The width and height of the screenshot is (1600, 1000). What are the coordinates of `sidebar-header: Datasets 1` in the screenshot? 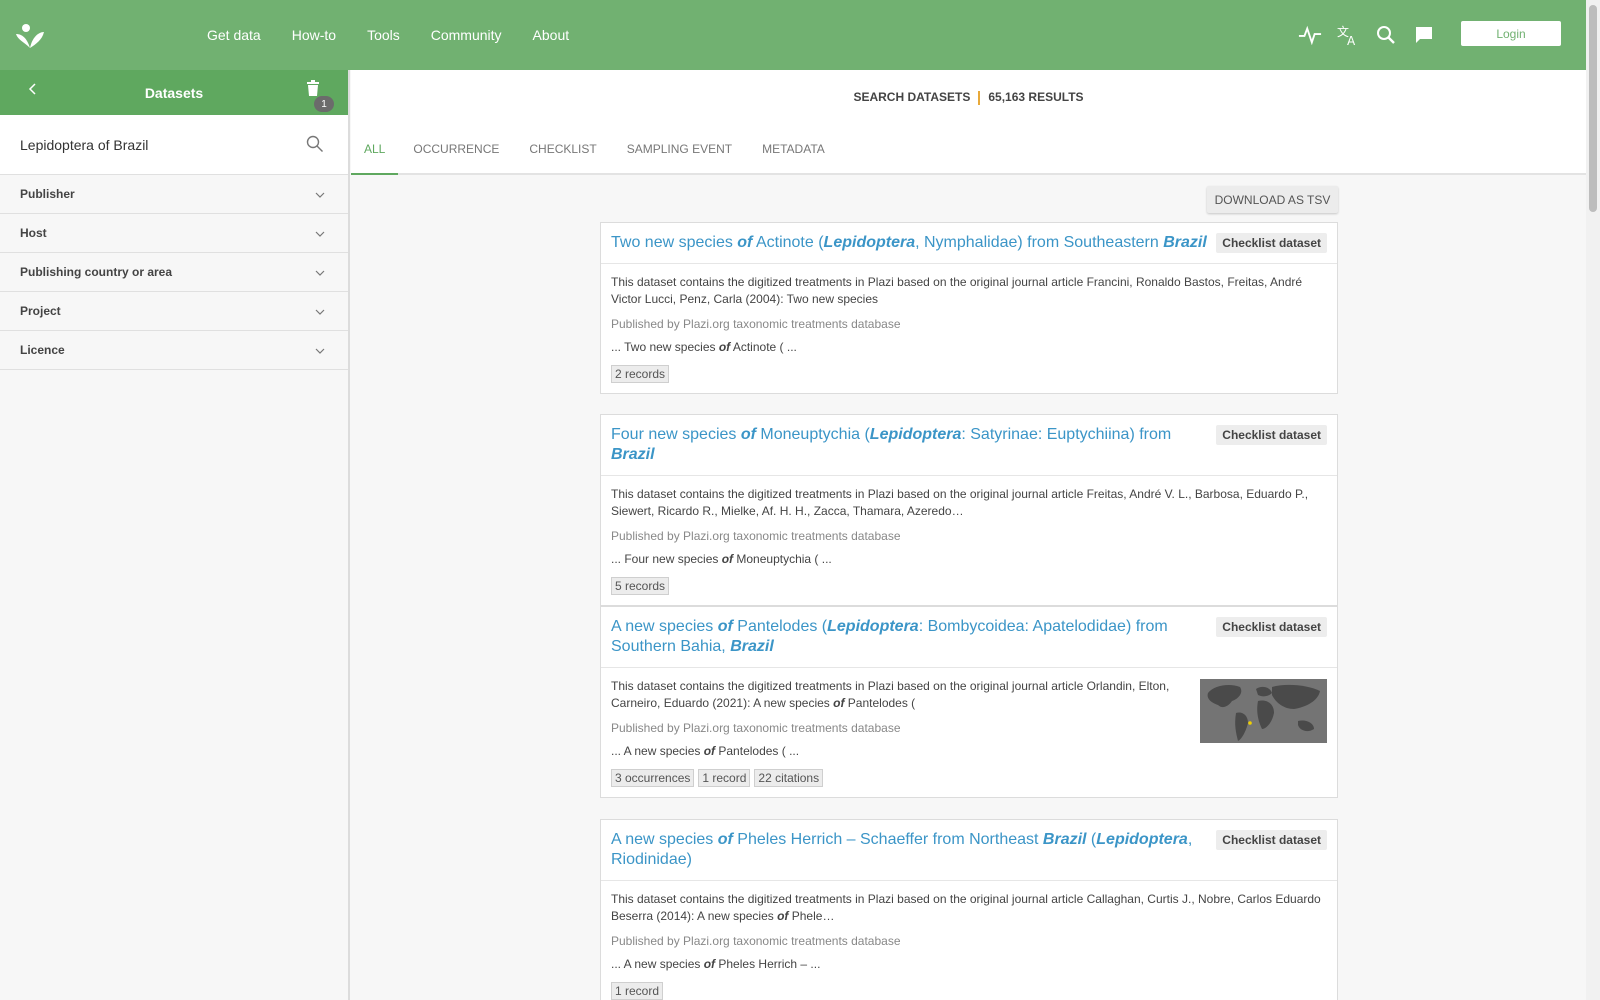 It's located at (174, 92).